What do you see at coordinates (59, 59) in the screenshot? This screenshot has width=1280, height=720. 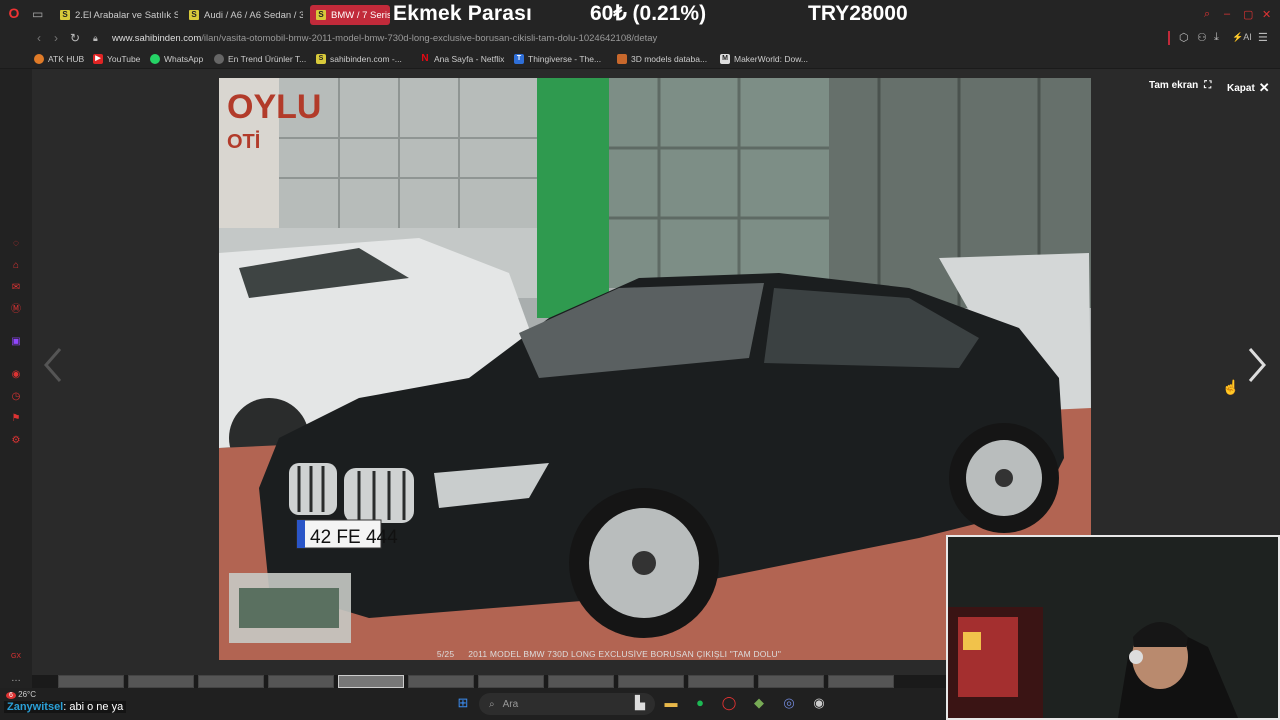 I see `bookmark-item: ATK HUB` at bounding box center [59, 59].